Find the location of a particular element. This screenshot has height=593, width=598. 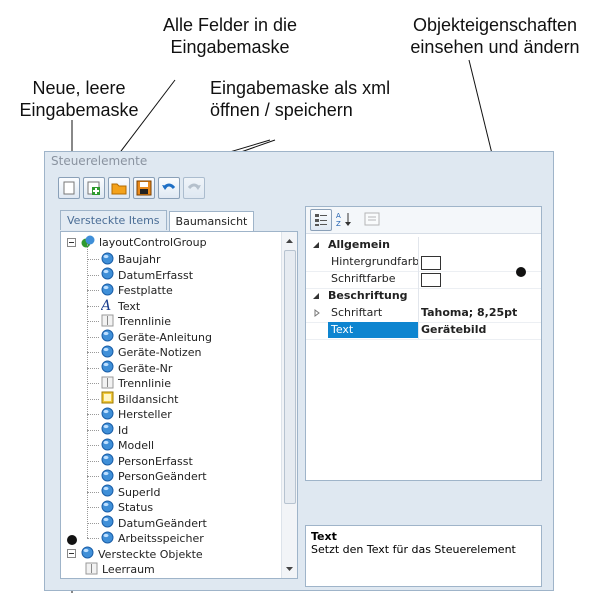

tree-item-label: PersonGeändert is located at coordinates (162, 476).